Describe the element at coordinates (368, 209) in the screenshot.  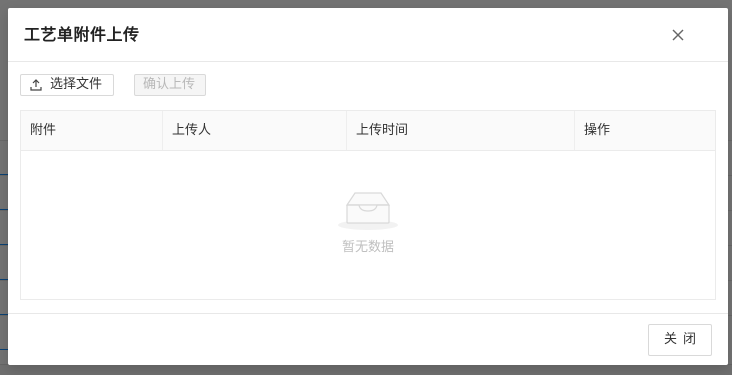
I see `empty-inbox-icon` at that location.